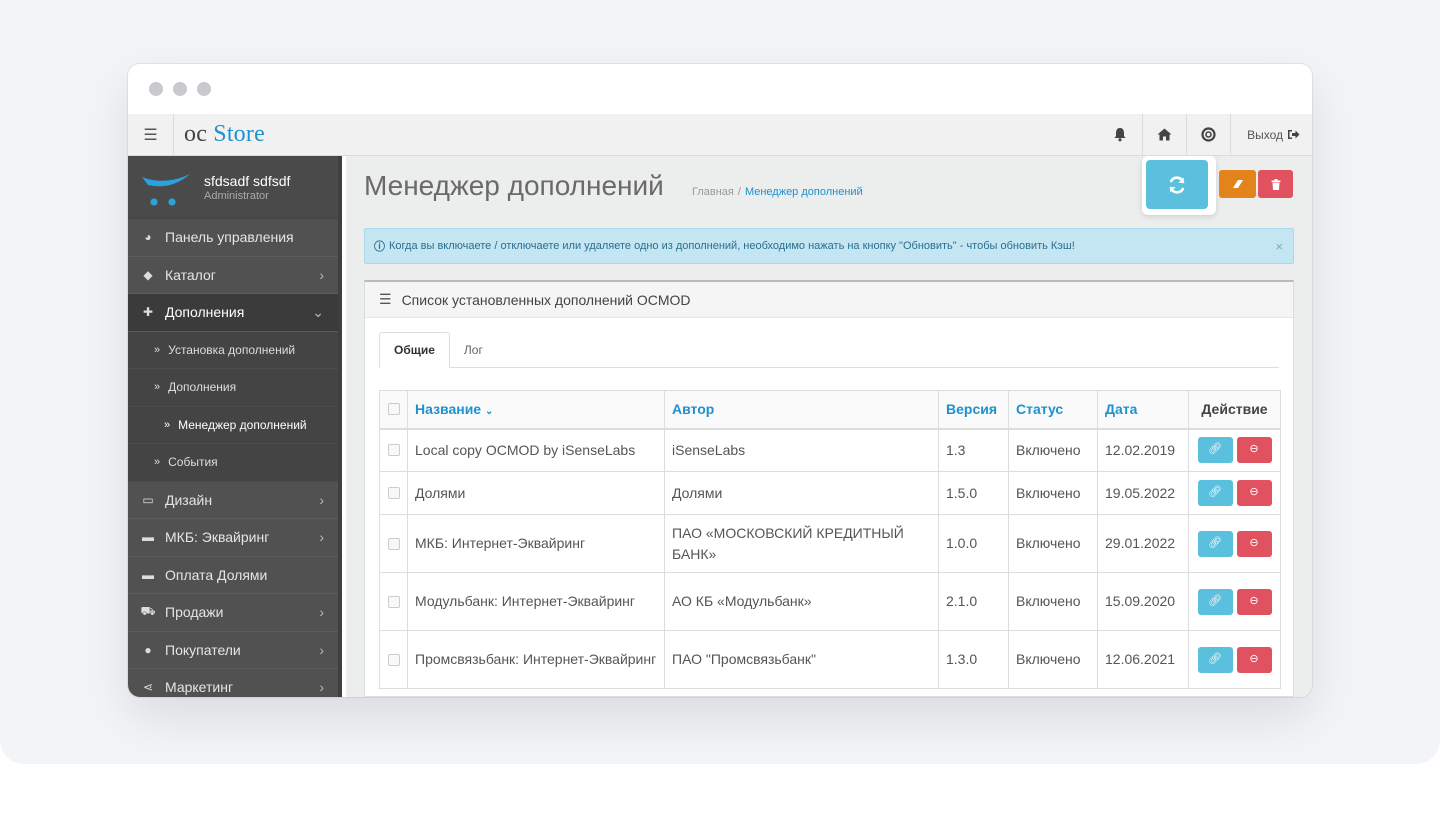 The height and width of the screenshot is (820, 1440). What do you see at coordinates (1143, 601) in the screenshot?
I see `cell-date: 15.09.2020` at bounding box center [1143, 601].